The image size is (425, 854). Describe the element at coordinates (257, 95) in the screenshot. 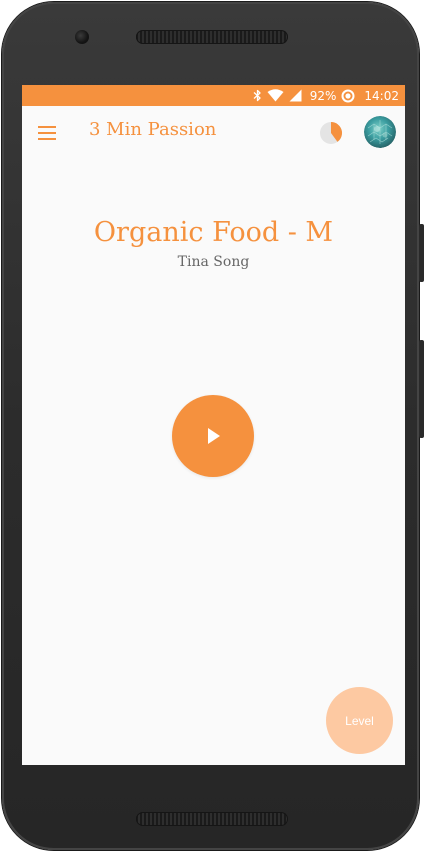

I see `bluetooth-icon` at that location.